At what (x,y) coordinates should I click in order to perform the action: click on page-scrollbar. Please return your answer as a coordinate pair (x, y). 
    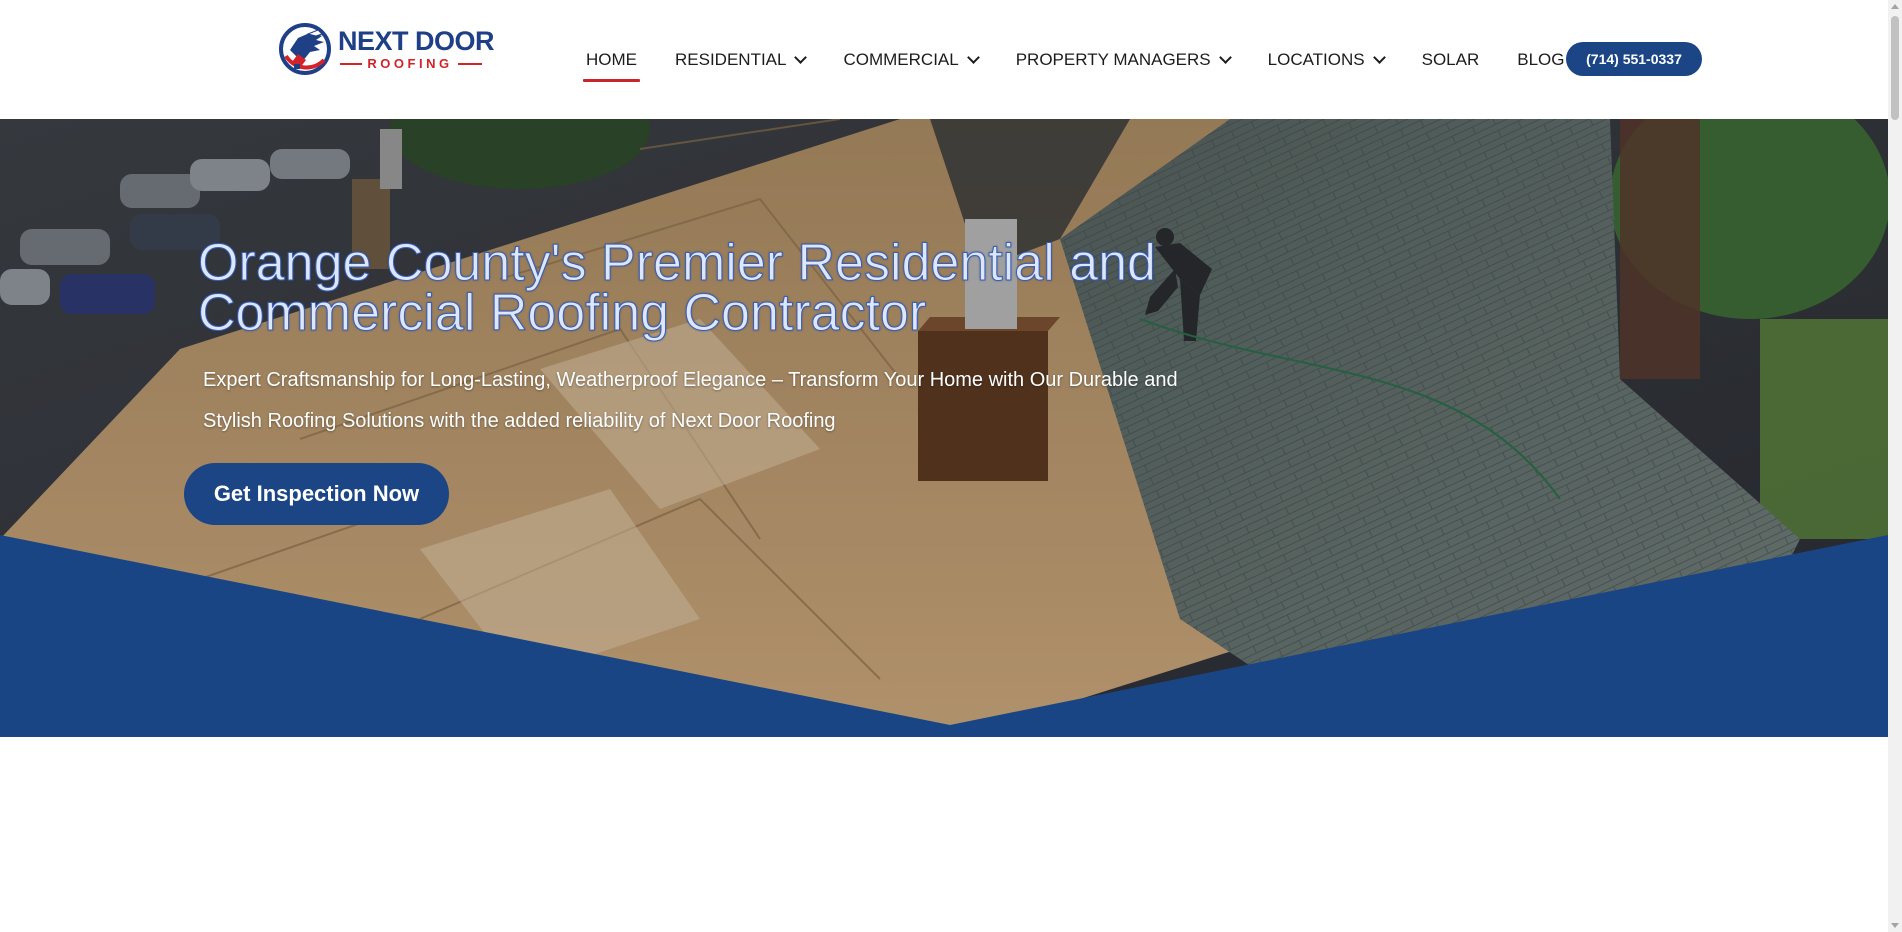
    Looking at the image, I should click on (1895, 466).